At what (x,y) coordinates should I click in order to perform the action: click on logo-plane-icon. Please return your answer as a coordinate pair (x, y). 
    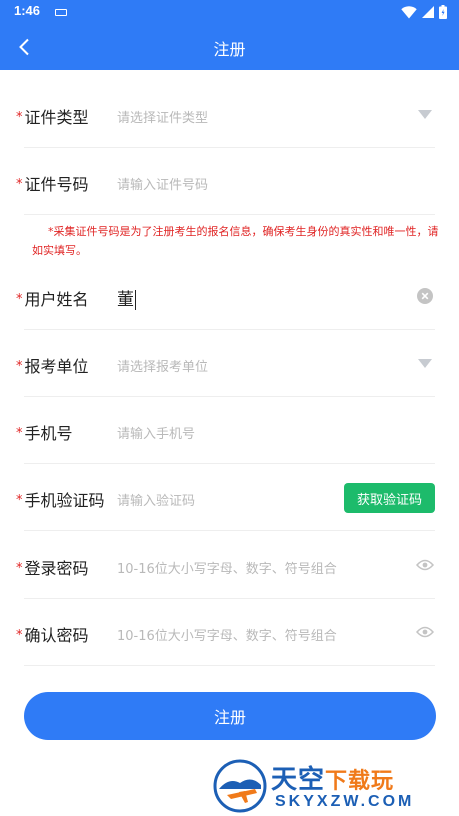
    Looking at the image, I should click on (240, 786).